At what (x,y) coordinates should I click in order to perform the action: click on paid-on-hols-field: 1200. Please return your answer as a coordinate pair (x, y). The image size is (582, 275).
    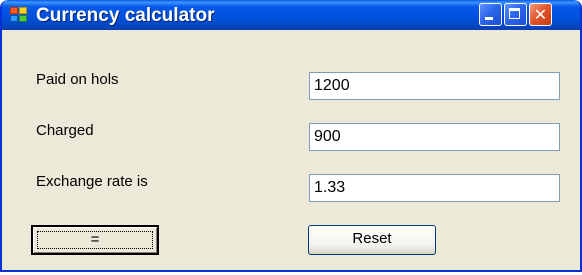
    Looking at the image, I should click on (434, 86).